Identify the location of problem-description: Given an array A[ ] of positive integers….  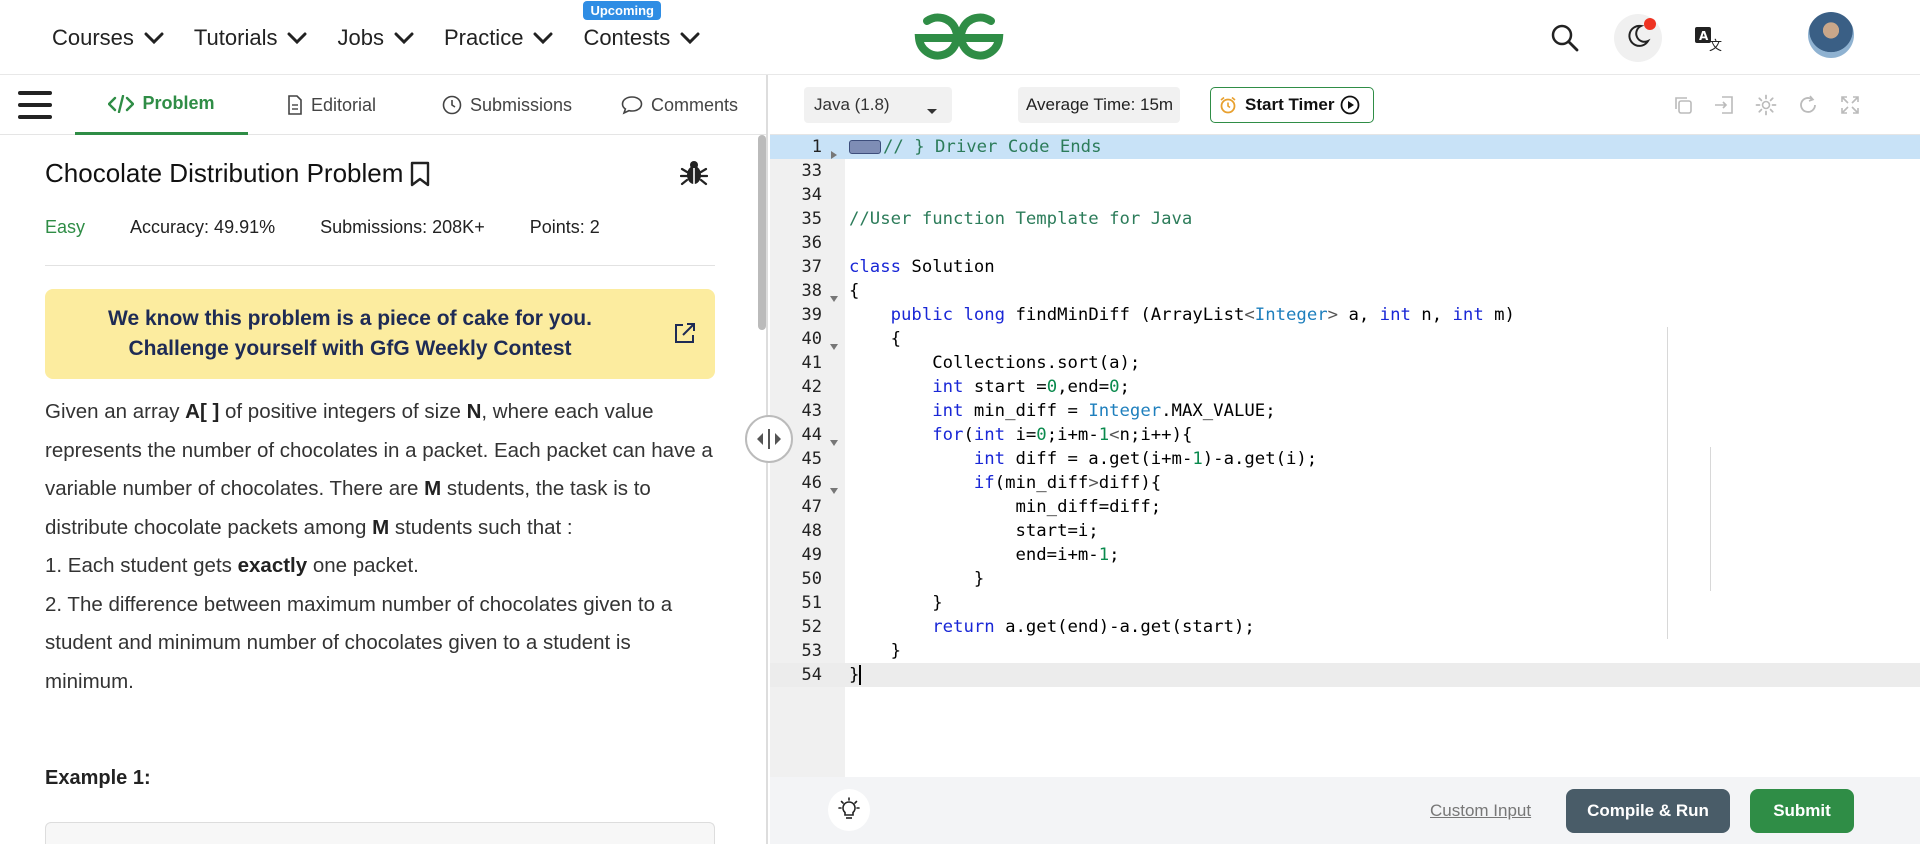
(383, 547).